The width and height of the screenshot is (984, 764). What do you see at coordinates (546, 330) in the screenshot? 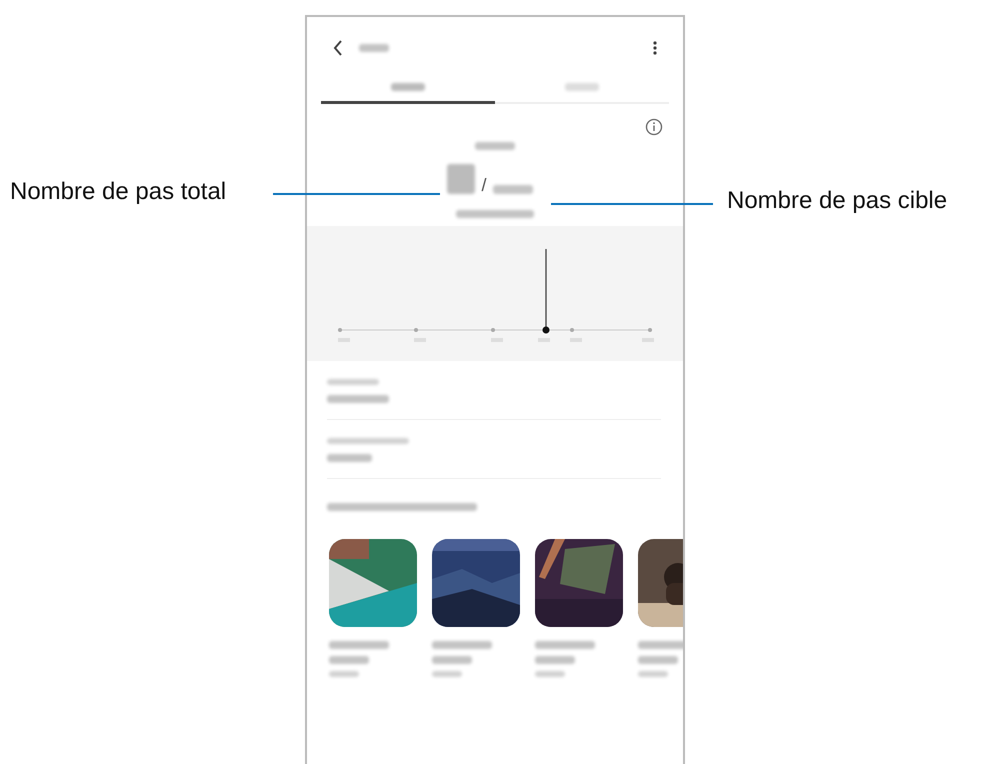
I see `current-point` at bounding box center [546, 330].